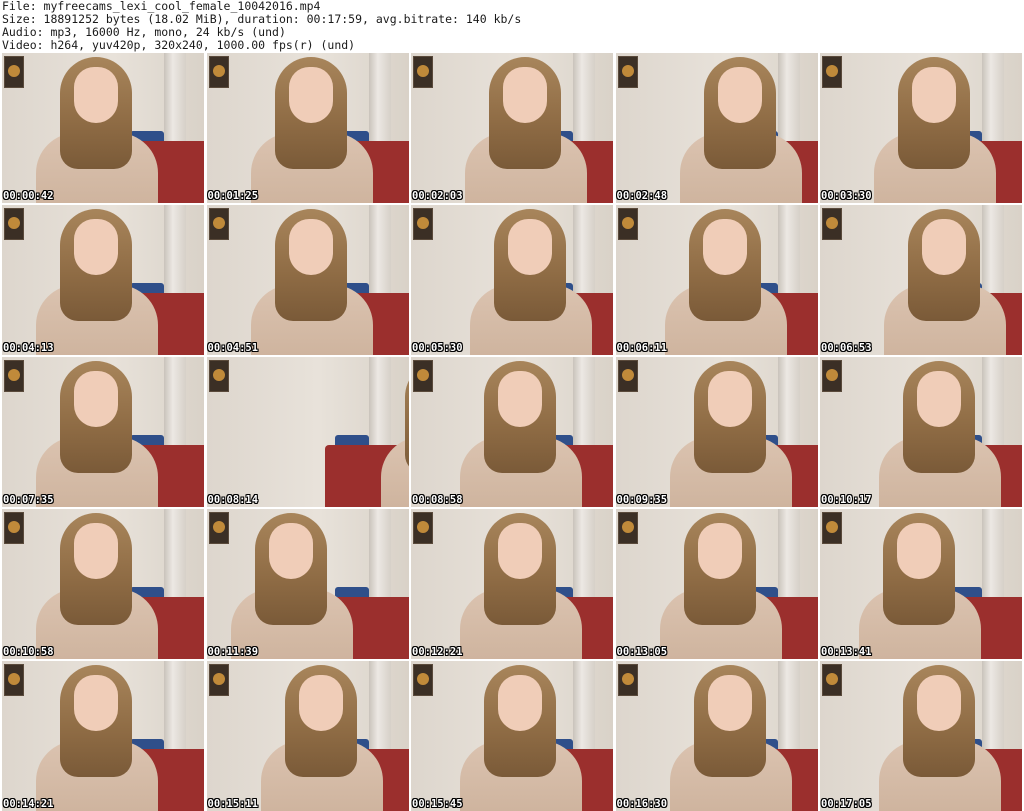 This screenshot has width=1024, height=811. I want to click on video-thumbnail: 00:02:48, so click(716, 128).